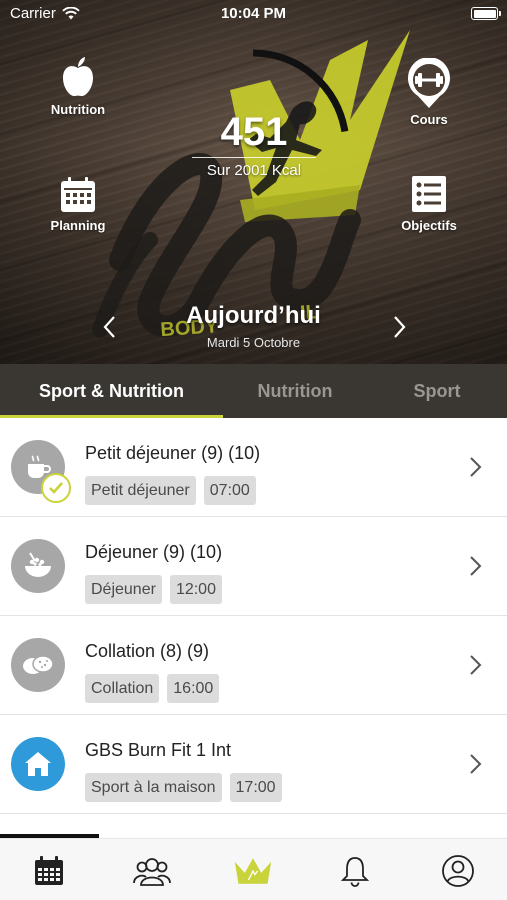 Image resolution: width=507 pixels, height=900 pixels. What do you see at coordinates (122, 688) in the screenshot?
I see `category-tag: Collation` at bounding box center [122, 688].